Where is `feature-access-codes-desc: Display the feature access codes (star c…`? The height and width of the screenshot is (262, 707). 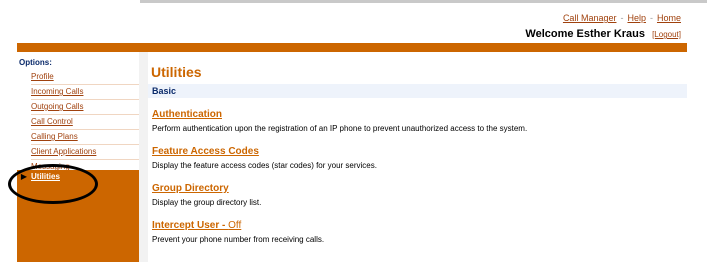 feature-access-codes-desc: Display the feature access codes (star c… is located at coordinates (264, 165).